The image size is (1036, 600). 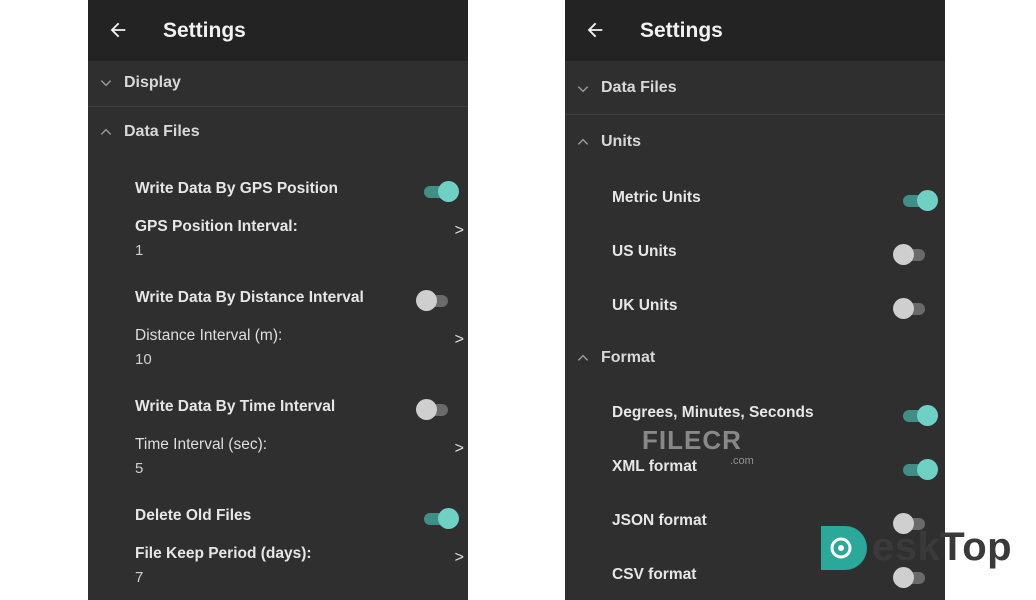 I want to click on setting-label: Delete Old Files, so click(x=193, y=515).